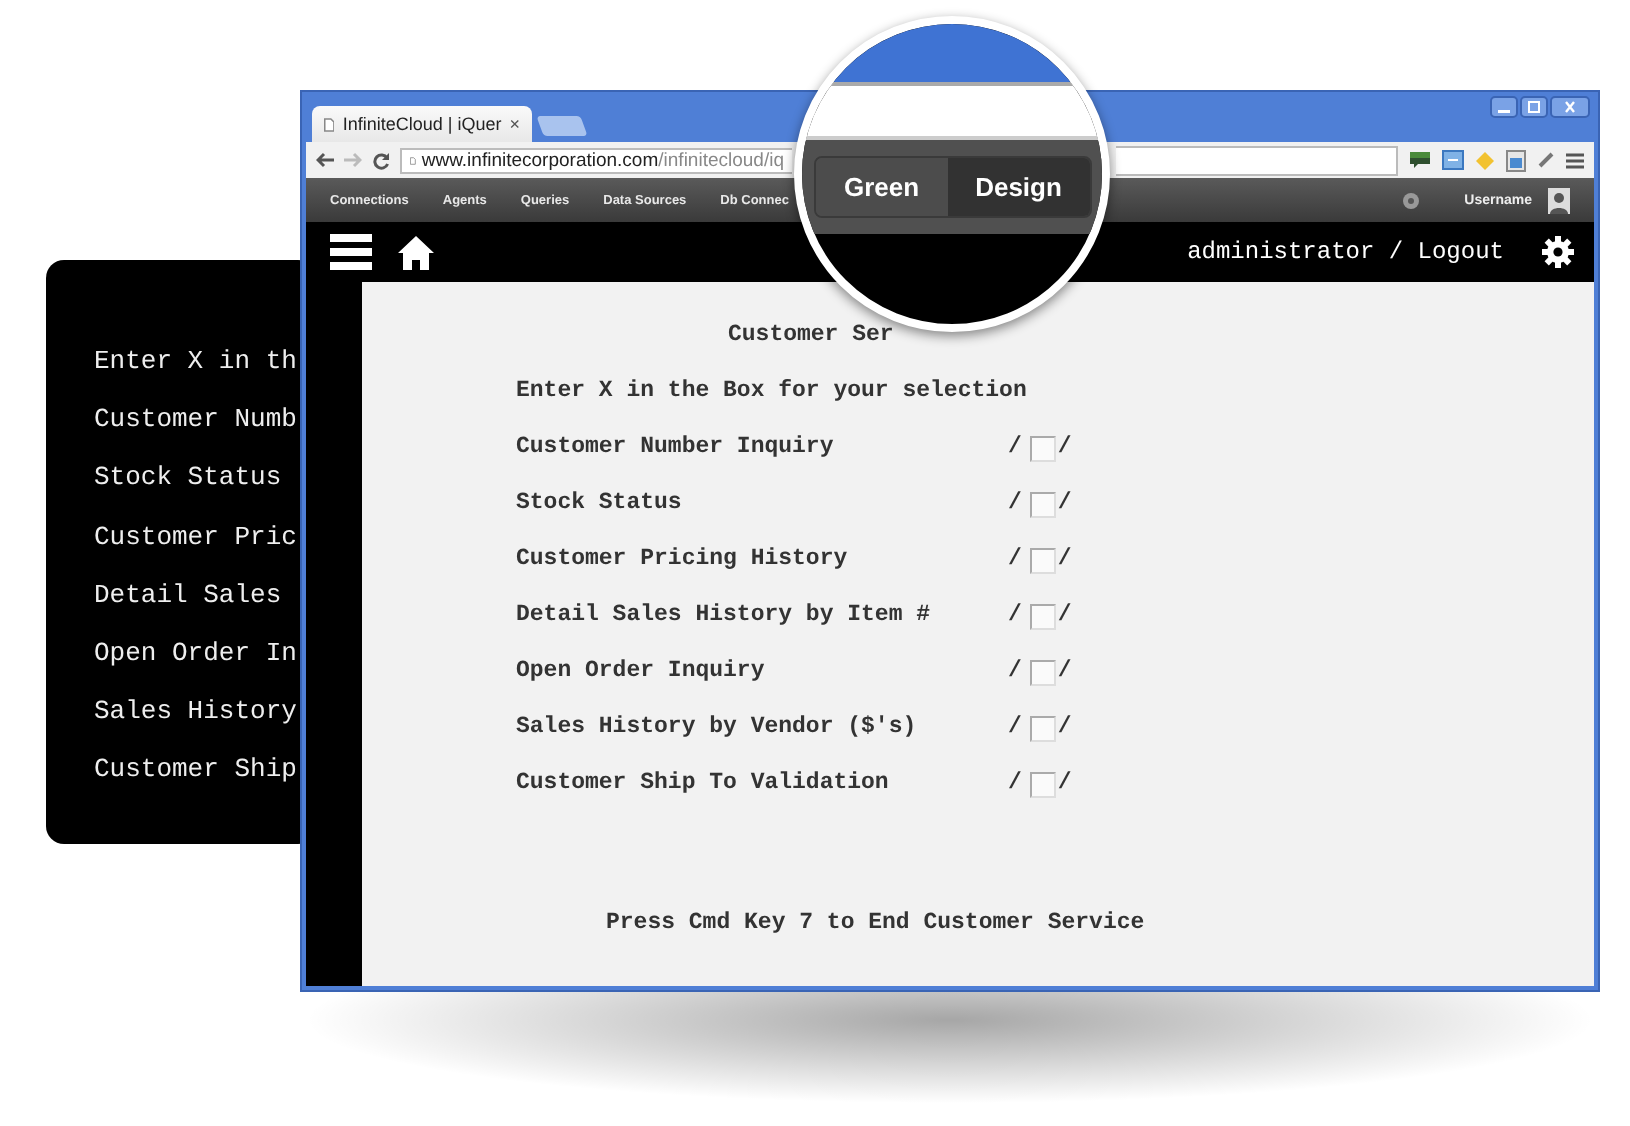  I want to click on option-label: Sales History by Vendor ($'s), so click(717, 728).